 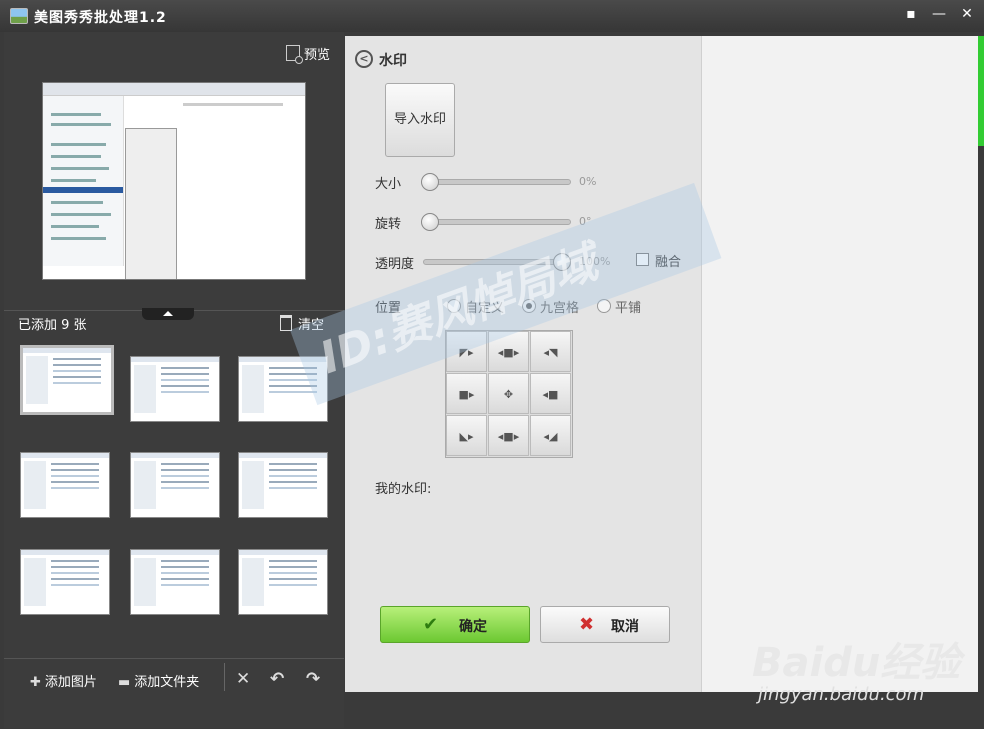 What do you see at coordinates (168, 314) in the screenshot?
I see `collapse-toggle` at bounding box center [168, 314].